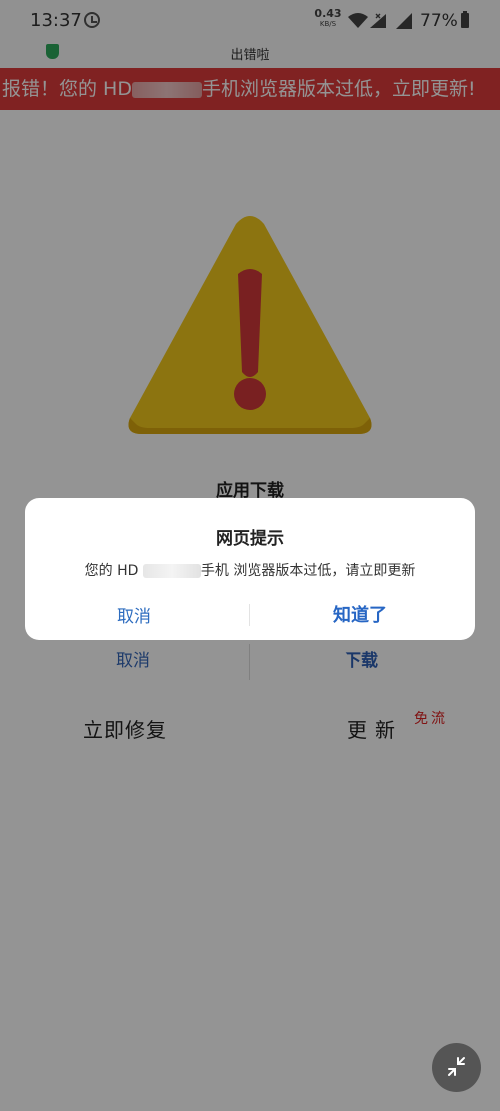 The height and width of the screenshot is (1111, 500). I want to click on collapse-arrows-icon, so click(456, 1066).